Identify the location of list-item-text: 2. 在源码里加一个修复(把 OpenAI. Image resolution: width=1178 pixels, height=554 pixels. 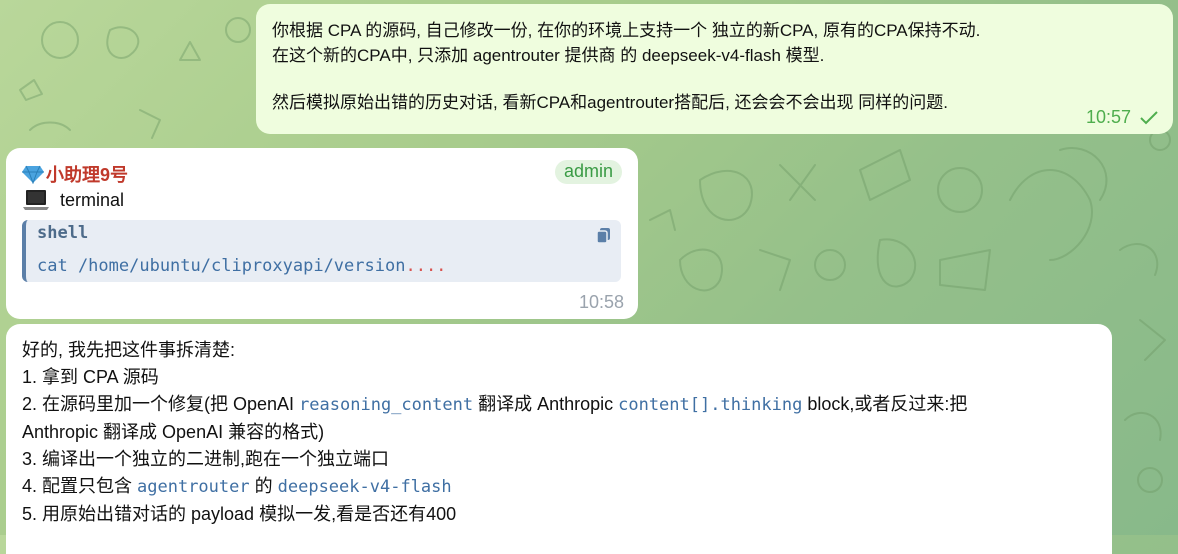
(161, 404).